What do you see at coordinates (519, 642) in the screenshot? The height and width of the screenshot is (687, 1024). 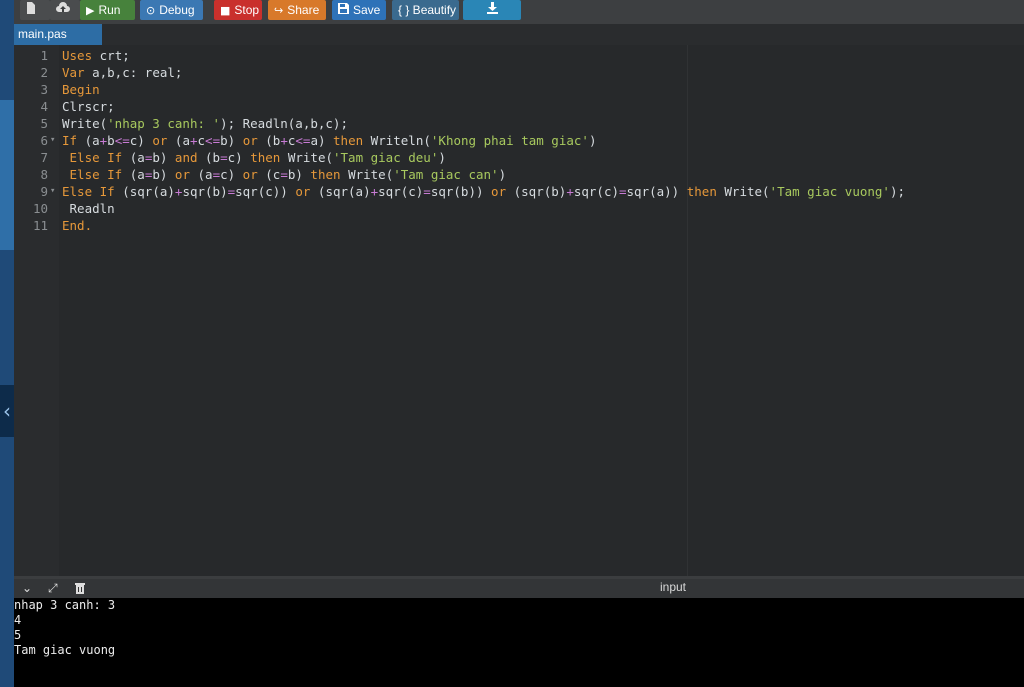 I see `console-output: nhap 3 canh: 3 4 5 Tam giac vuong` at bounding box center [519, 642].